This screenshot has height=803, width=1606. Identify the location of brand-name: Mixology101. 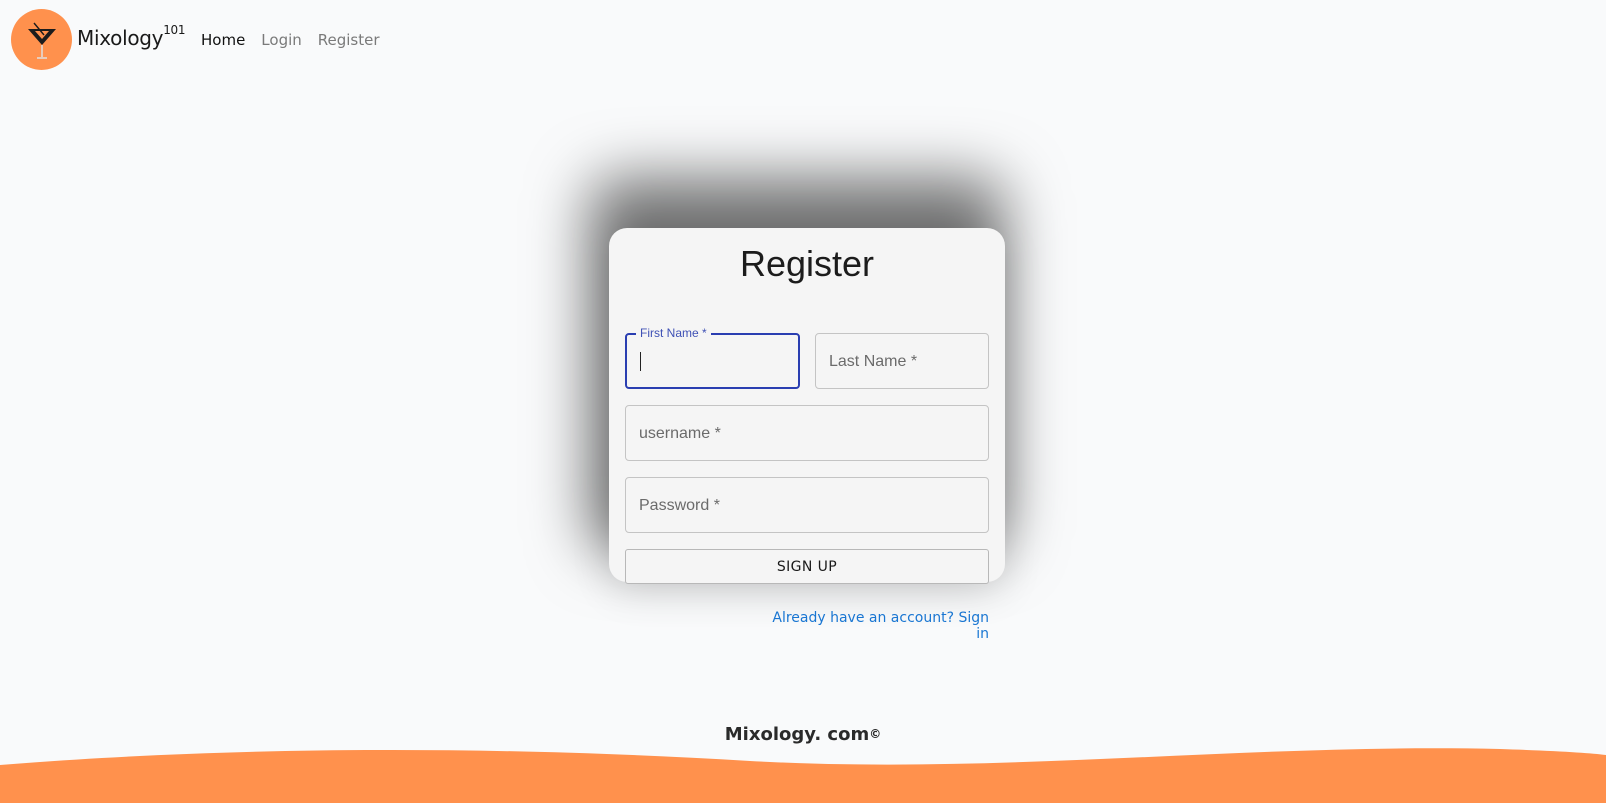
(131, 36).